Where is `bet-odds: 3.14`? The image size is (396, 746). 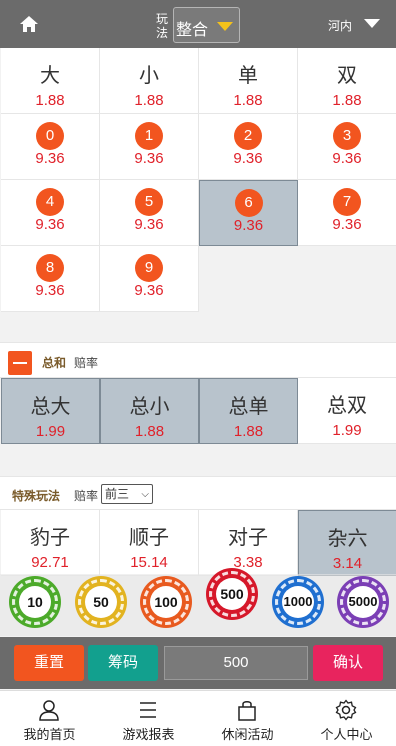
bet-odds: 3.14 is located at coordinates (347, 563).